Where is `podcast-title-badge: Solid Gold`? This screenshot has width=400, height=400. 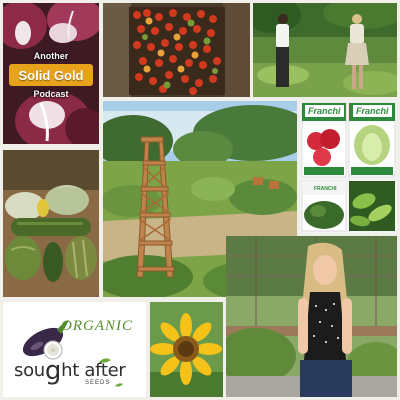 podcast-title-badge: Solid Gold is located at coordinates (51, 75).